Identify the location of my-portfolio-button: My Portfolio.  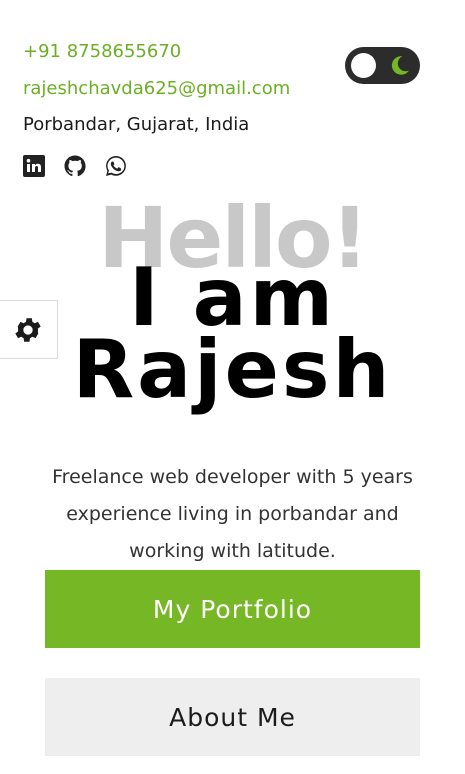
(232, 609).